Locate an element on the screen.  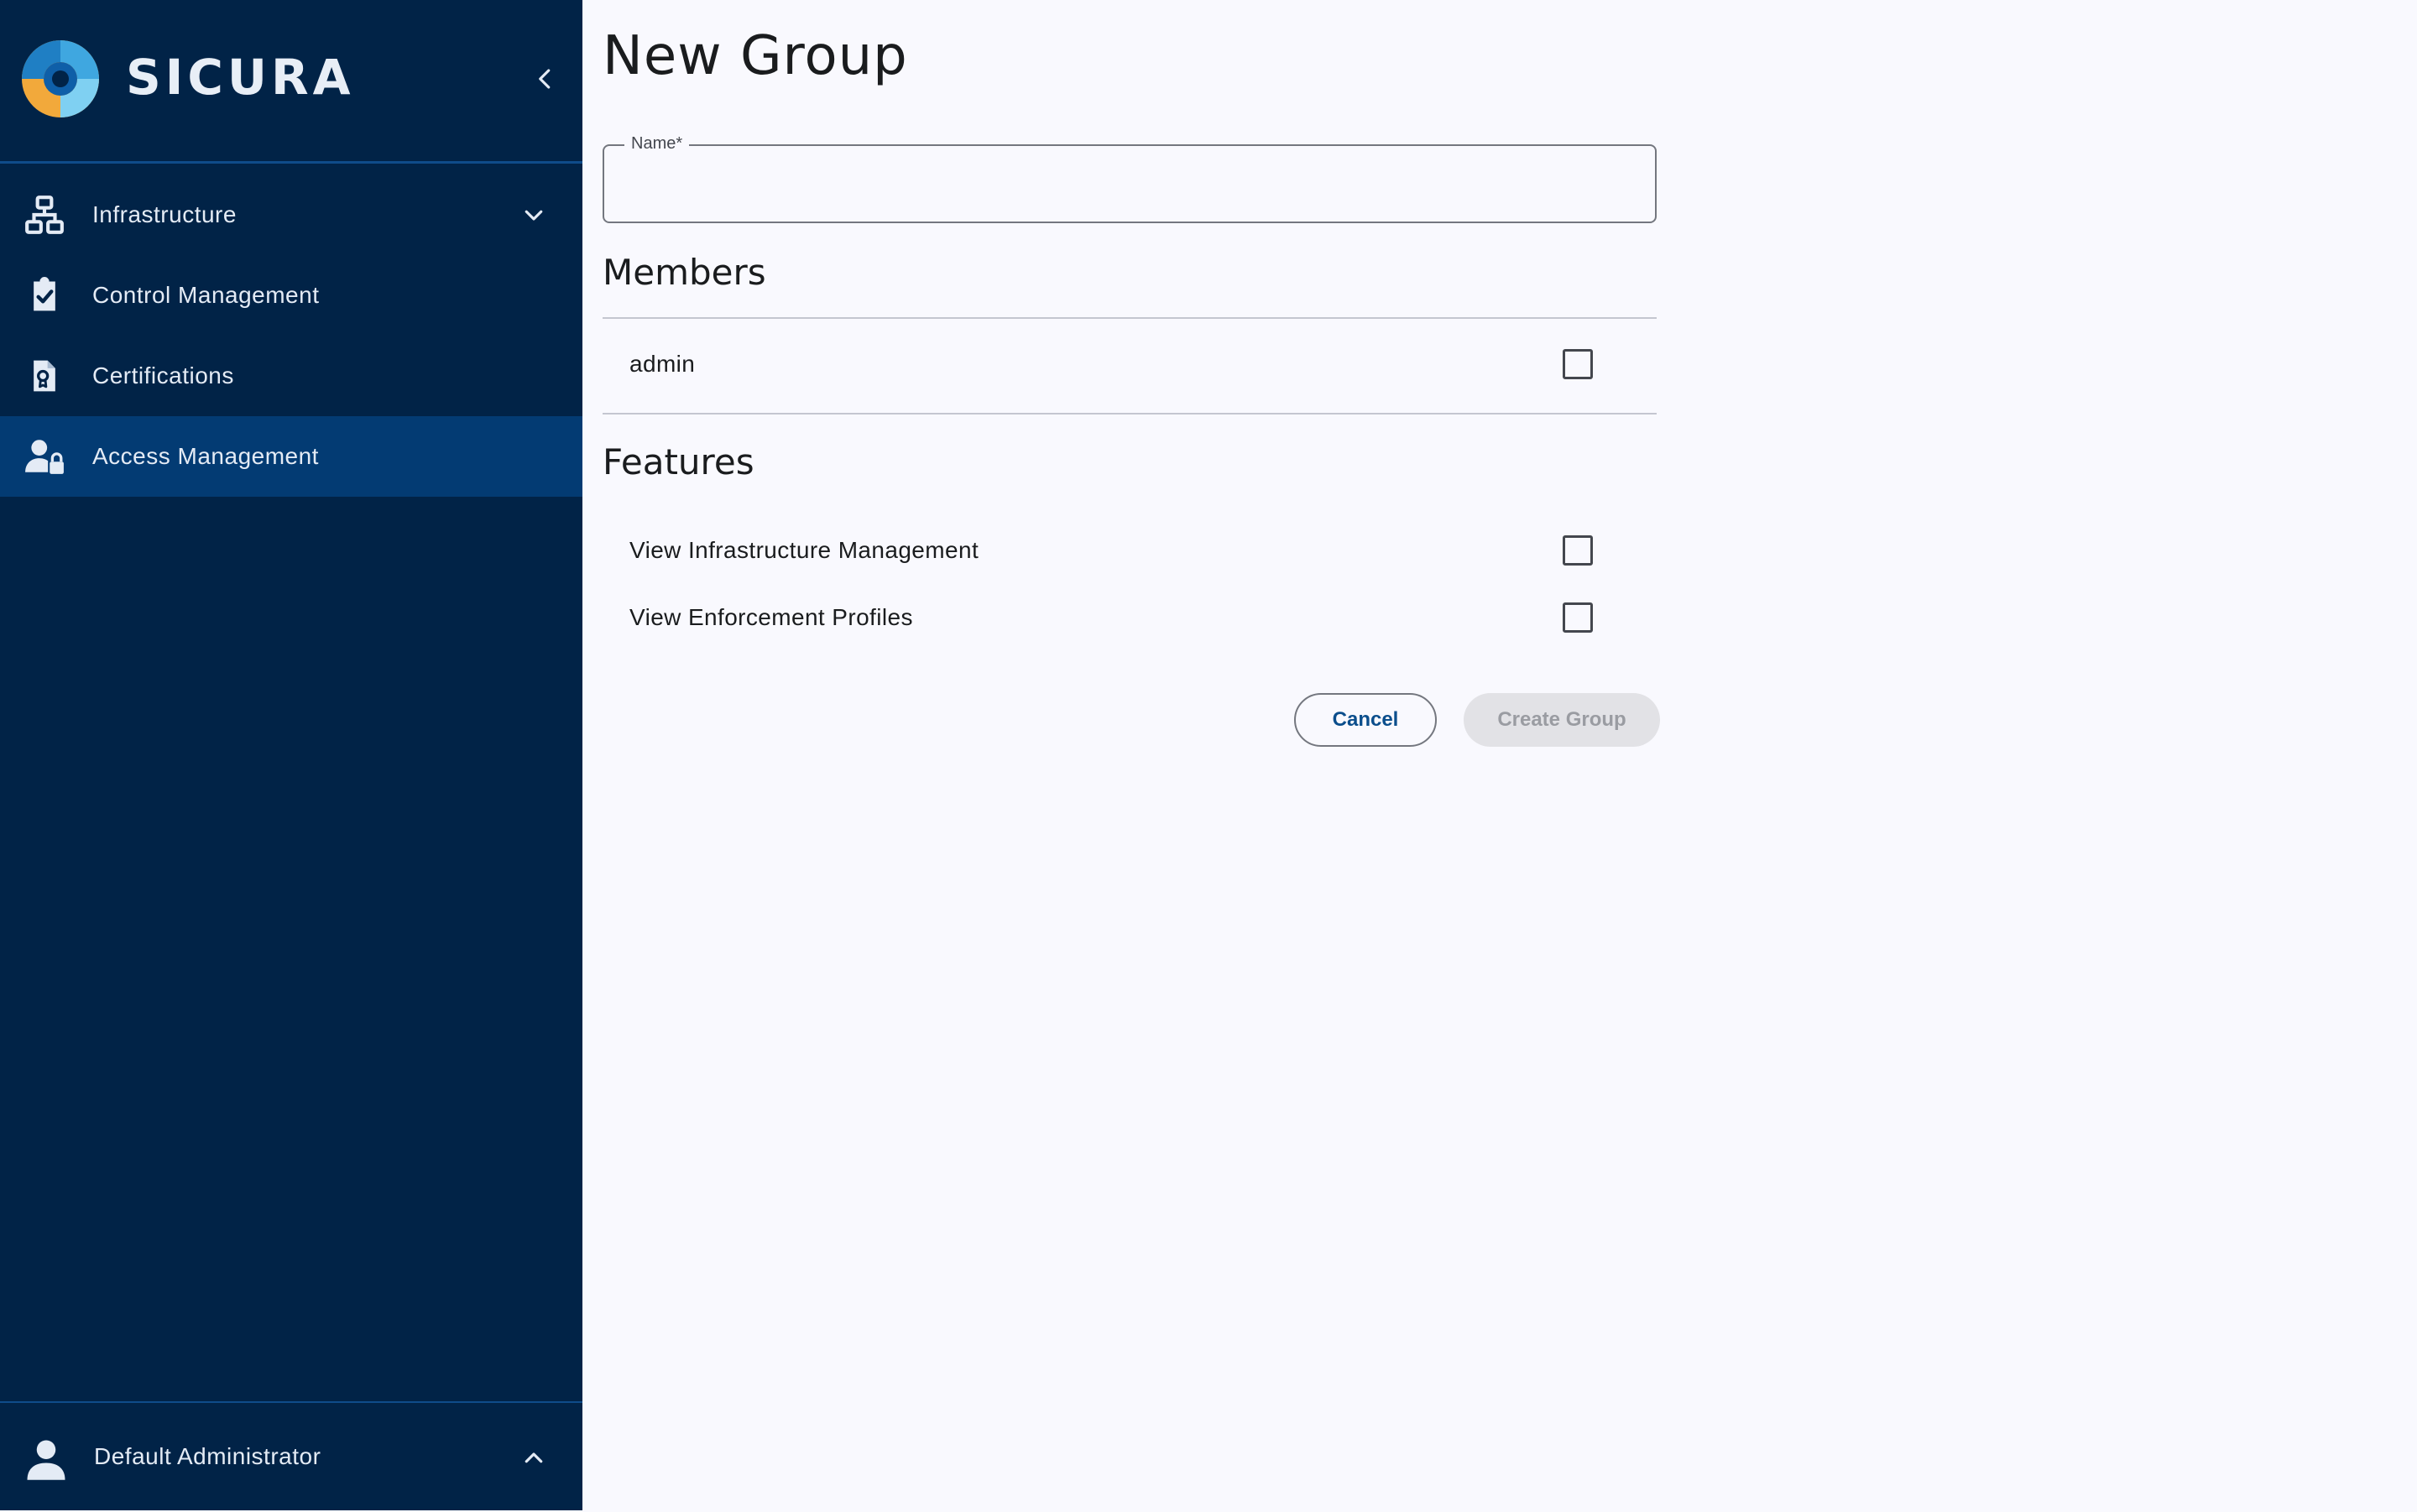
feature-checkbox-view-infrastructure-management is located at coordinates (1578, 550).